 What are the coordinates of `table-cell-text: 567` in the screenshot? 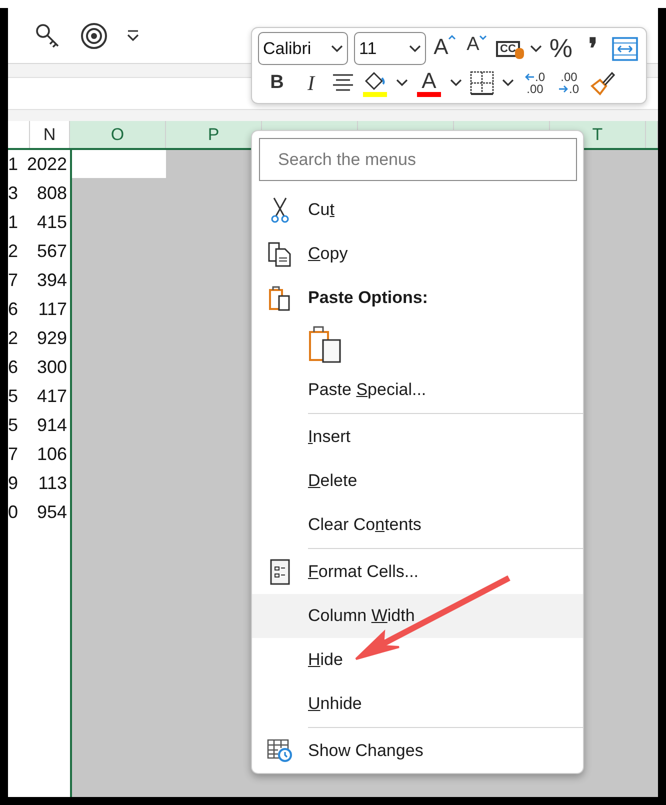 It's located at (52, 251).